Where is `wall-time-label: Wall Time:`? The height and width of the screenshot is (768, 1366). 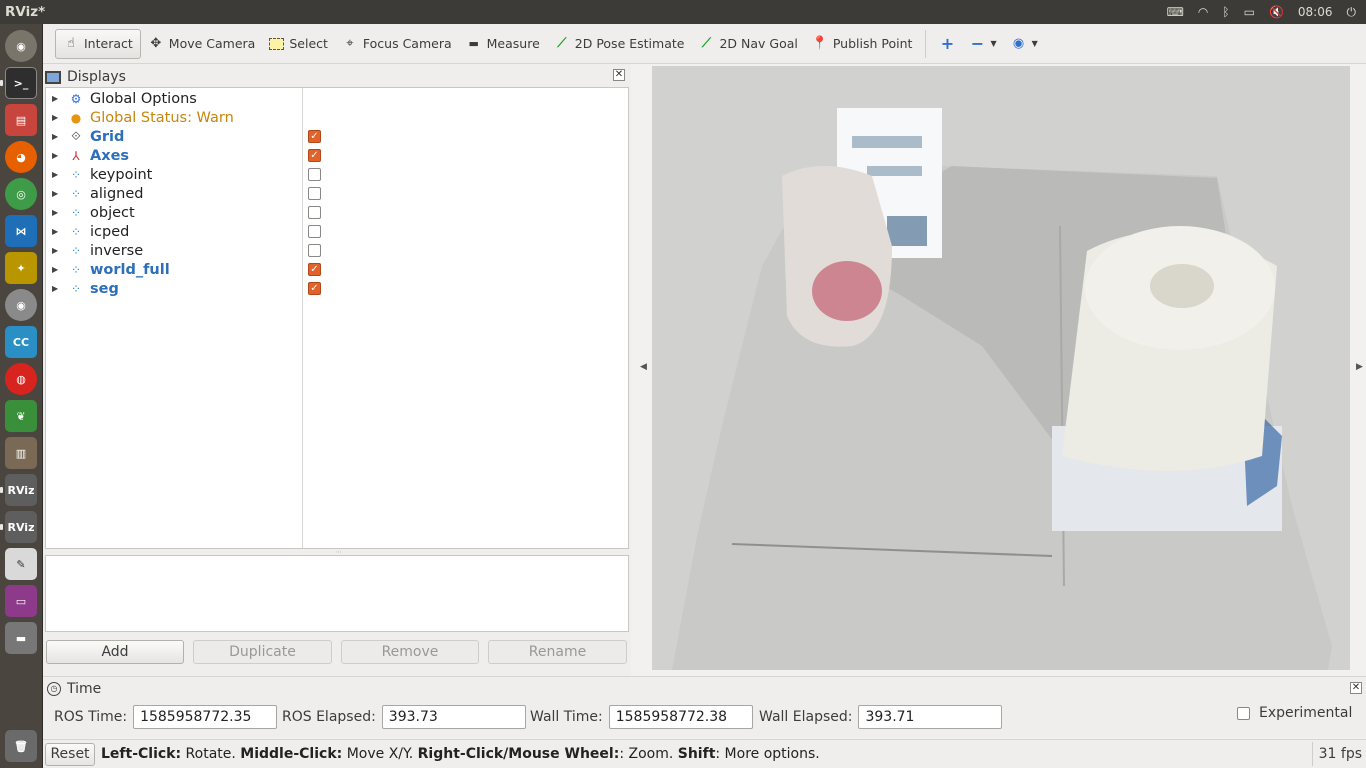
wall-time-label: Wall Time: is located at coordinates (566, 717).